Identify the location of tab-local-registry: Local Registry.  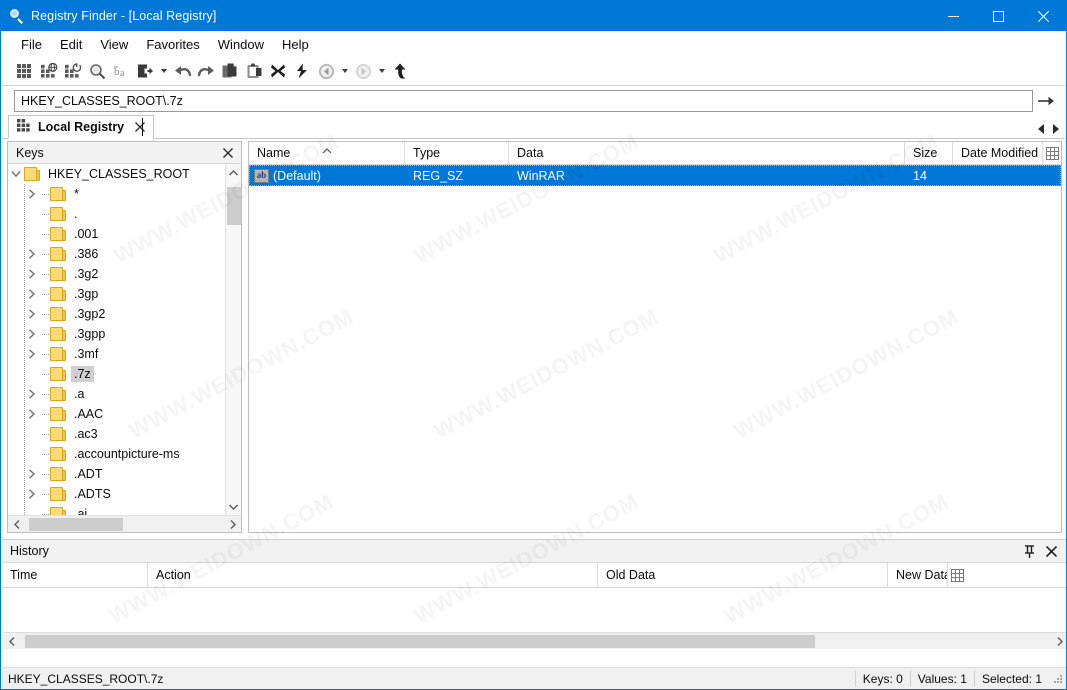
(81, 127).